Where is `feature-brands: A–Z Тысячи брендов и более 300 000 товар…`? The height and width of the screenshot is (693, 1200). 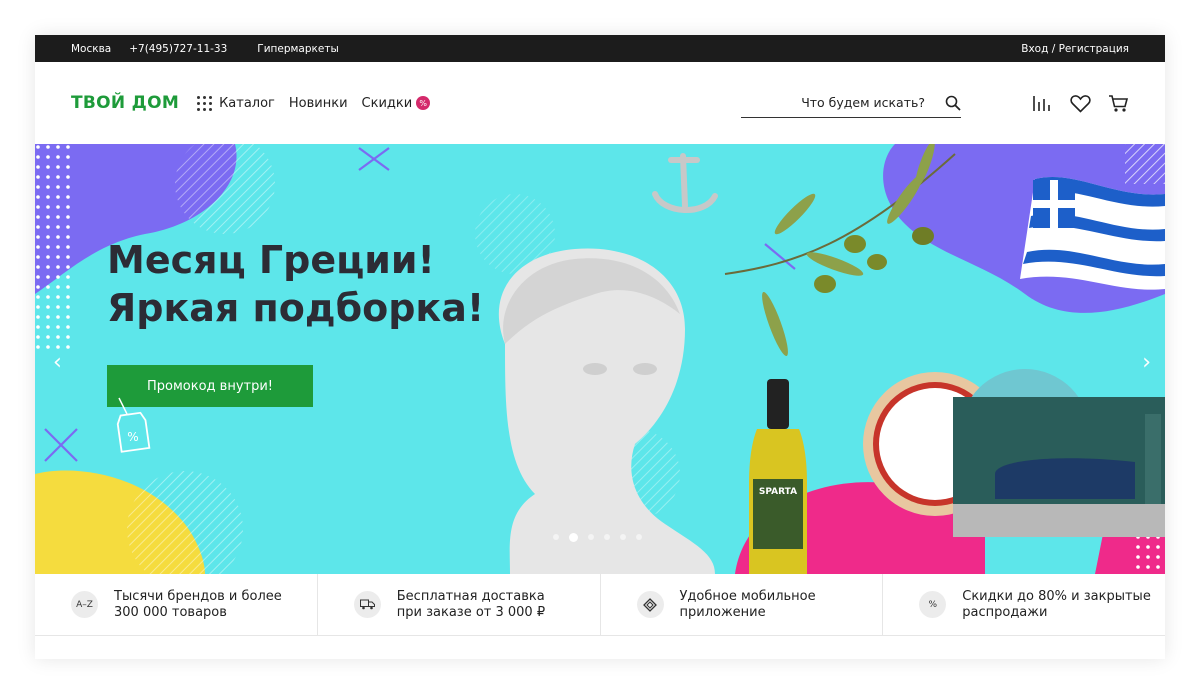
feature-brands: A–Z Тысячи брендов и более 300 000 товар… is located at coordinates (176, 604).